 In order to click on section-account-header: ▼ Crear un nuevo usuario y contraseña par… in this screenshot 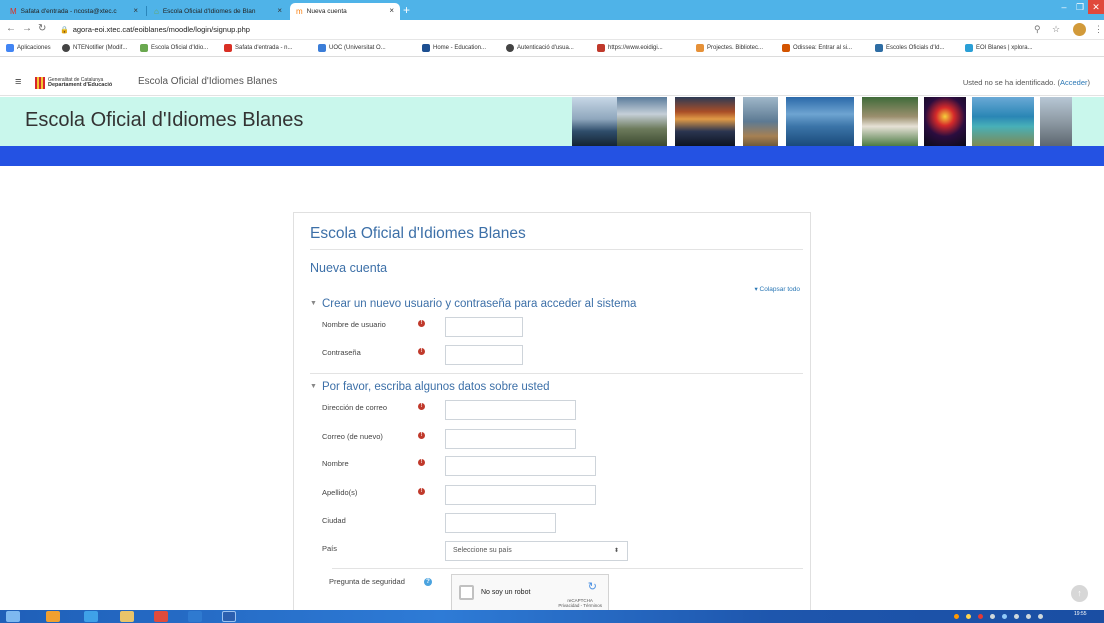, I will do `click(473, 304)`.